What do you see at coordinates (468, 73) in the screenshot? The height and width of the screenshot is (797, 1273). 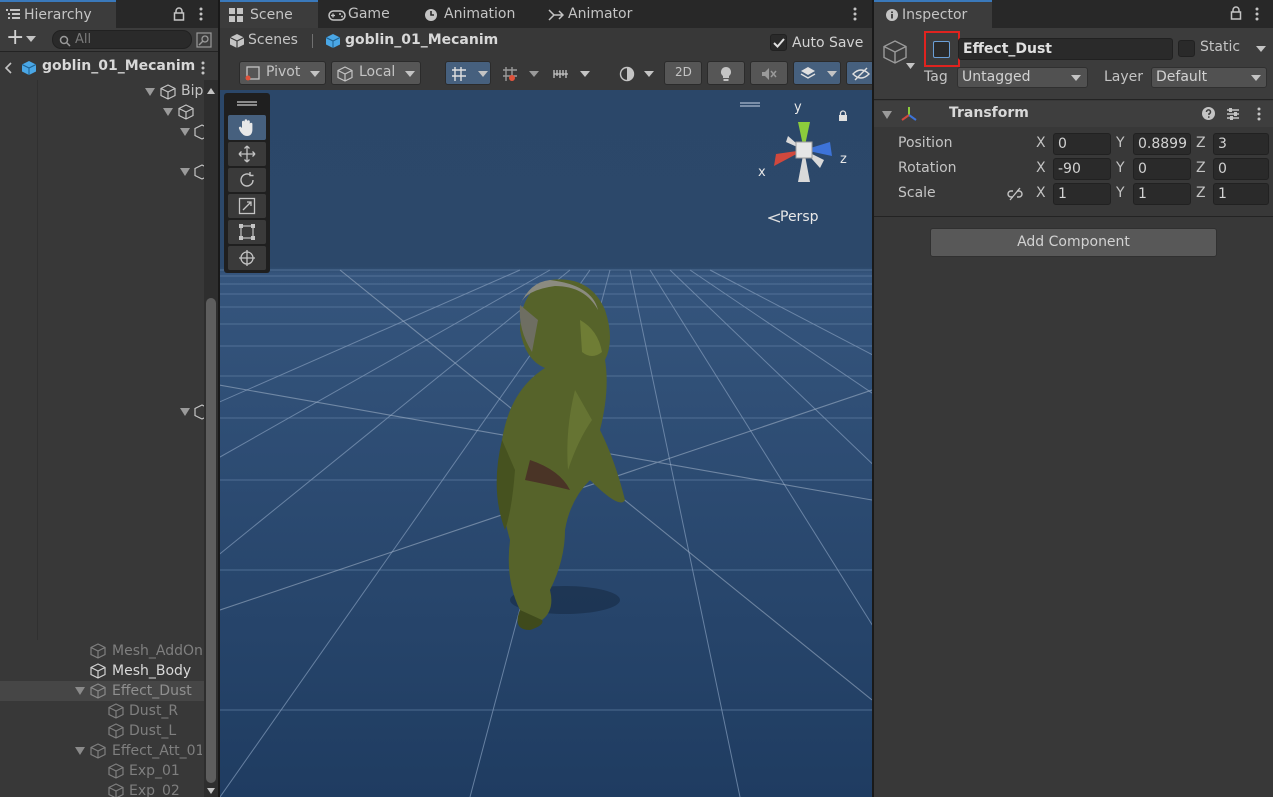 I see `grid-snap-toggle` at bounding box center [468, 73].